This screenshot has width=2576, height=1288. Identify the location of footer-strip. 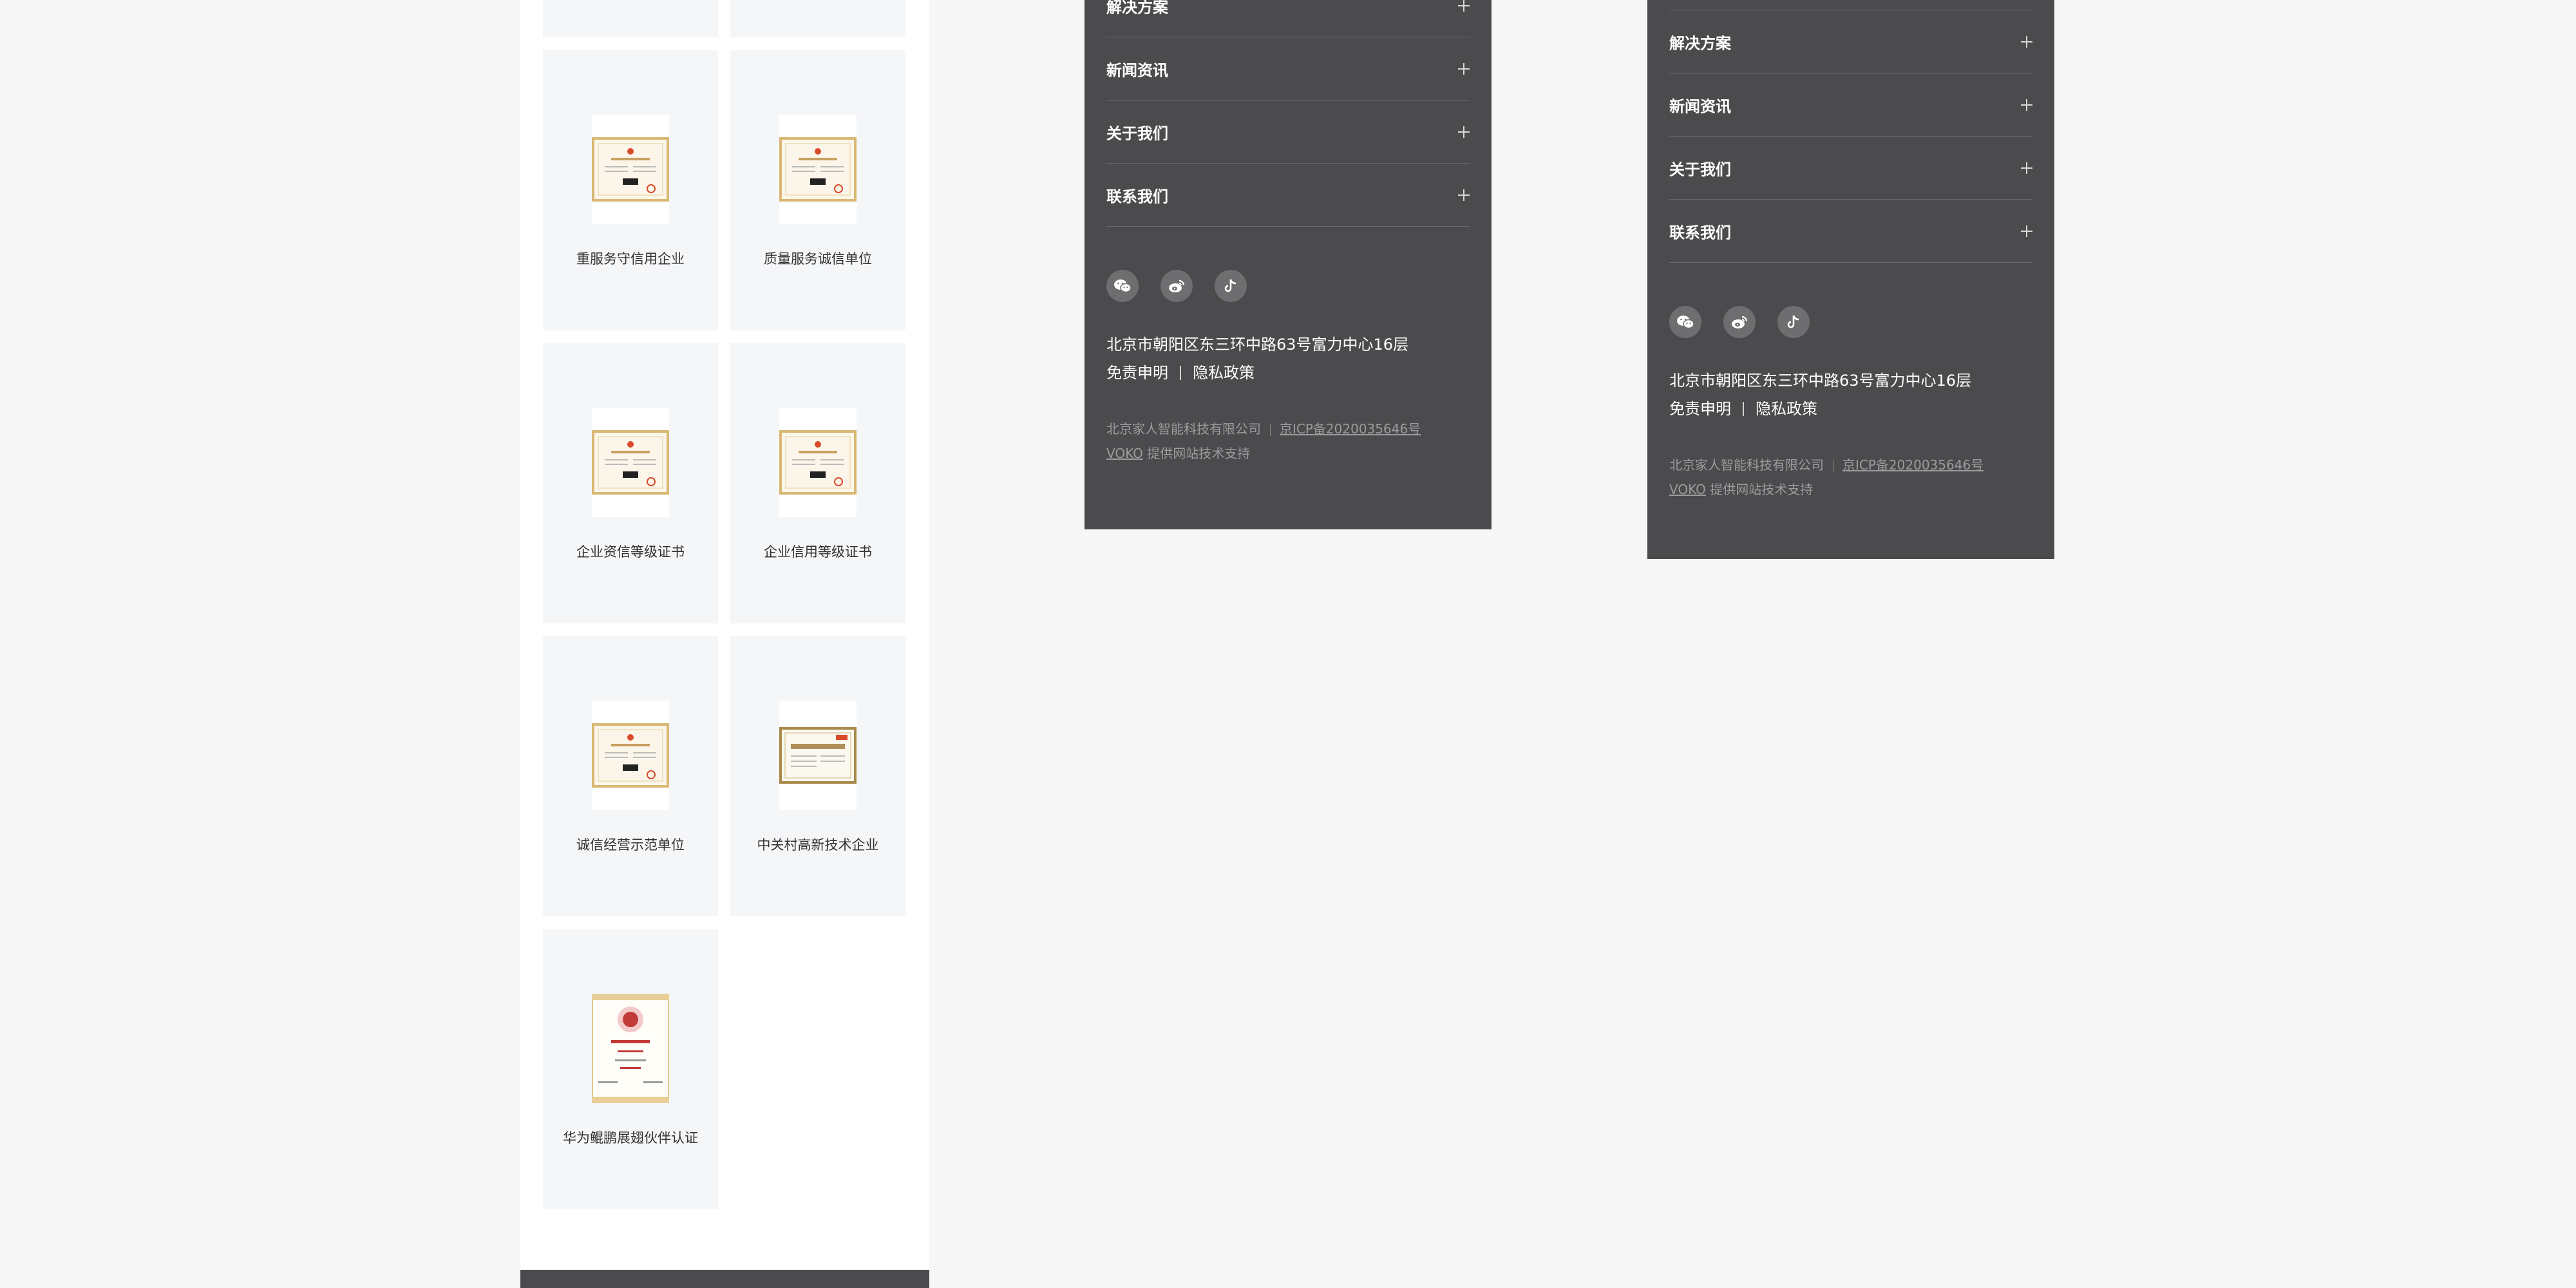
(724, 1279).